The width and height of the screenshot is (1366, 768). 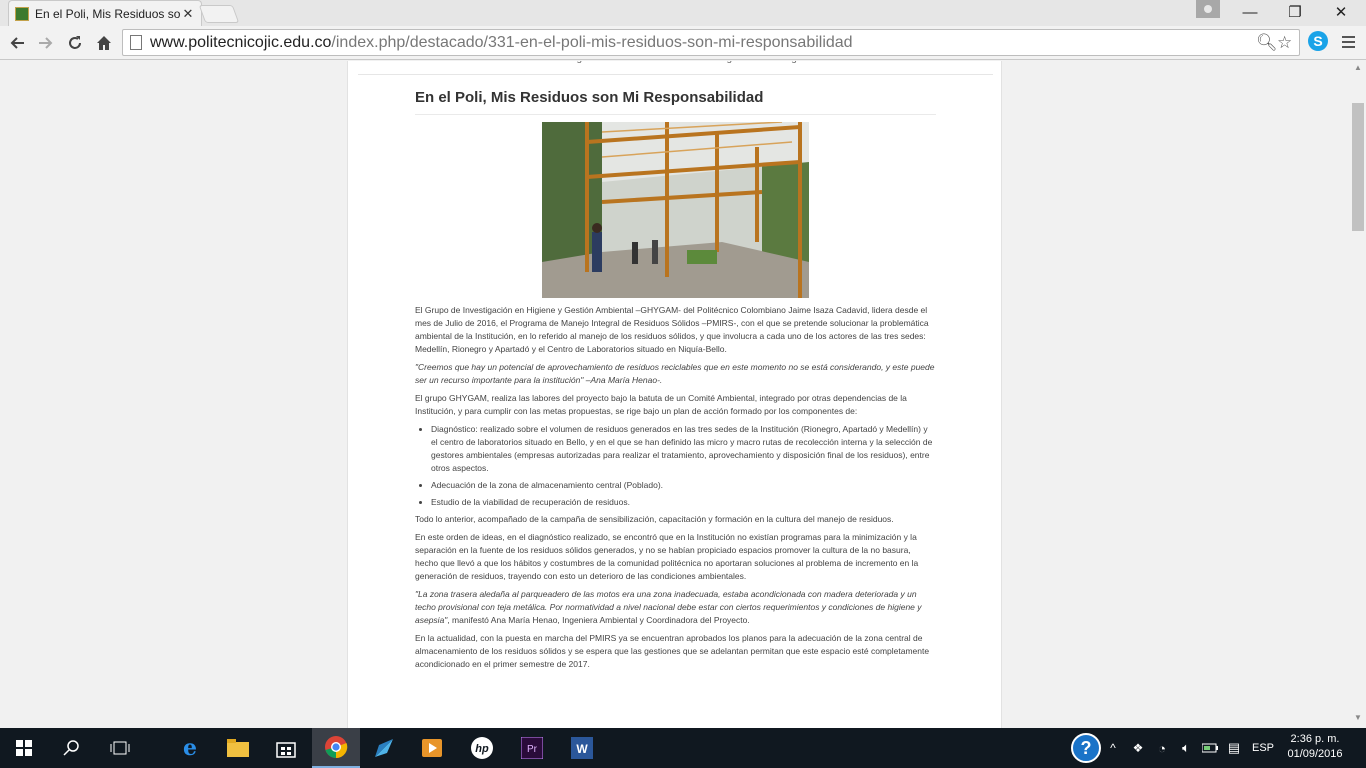 What do you see at coordinates (654, 67) in the screenshot?
I see `site-nav-item: Admisiones` at bounding box center [654, 67].